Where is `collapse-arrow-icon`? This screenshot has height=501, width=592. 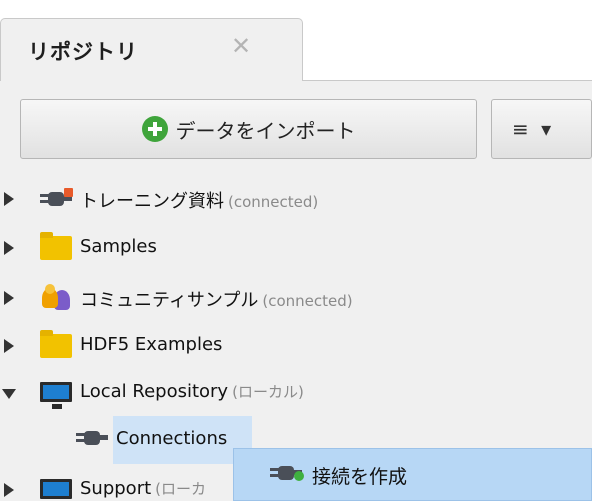
collapse-arrow-icon is located at coordinates (9, 394).